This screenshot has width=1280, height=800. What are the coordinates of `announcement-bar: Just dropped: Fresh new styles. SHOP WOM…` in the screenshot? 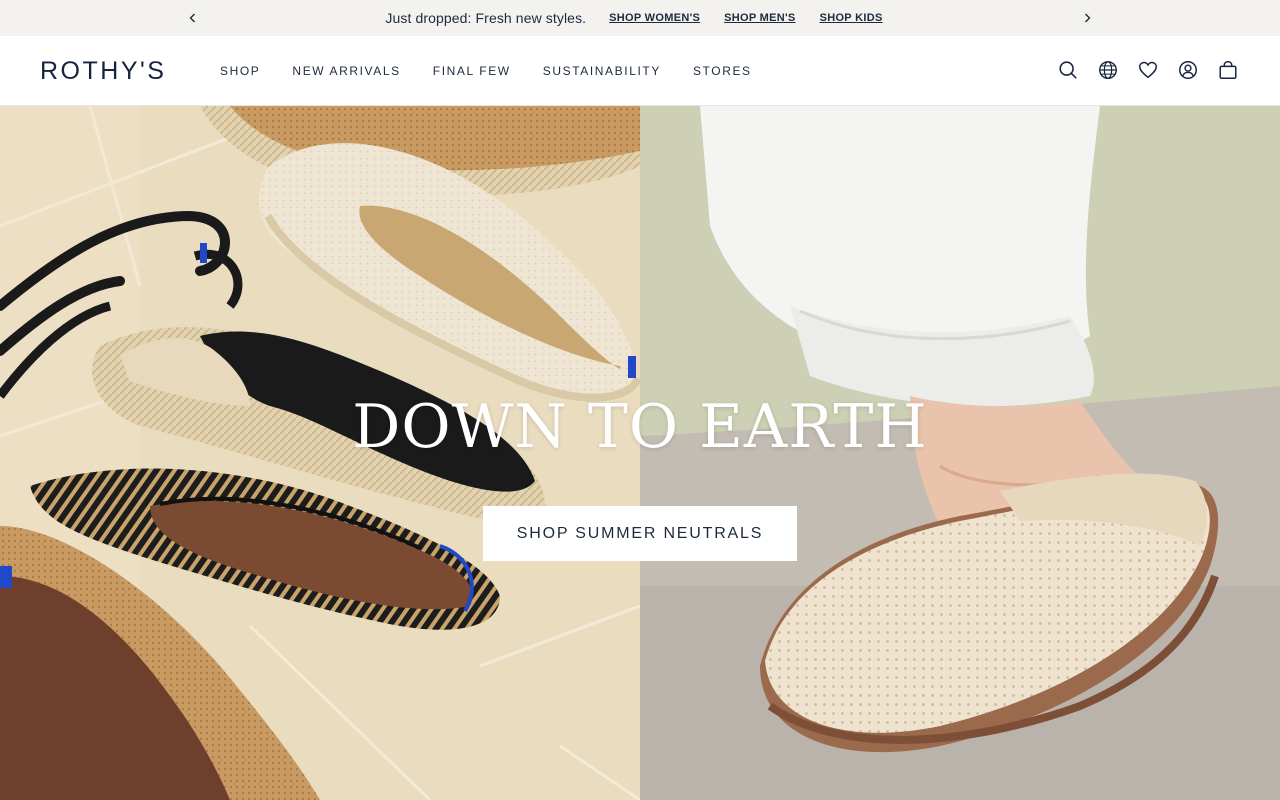 It's located at (640, 18).